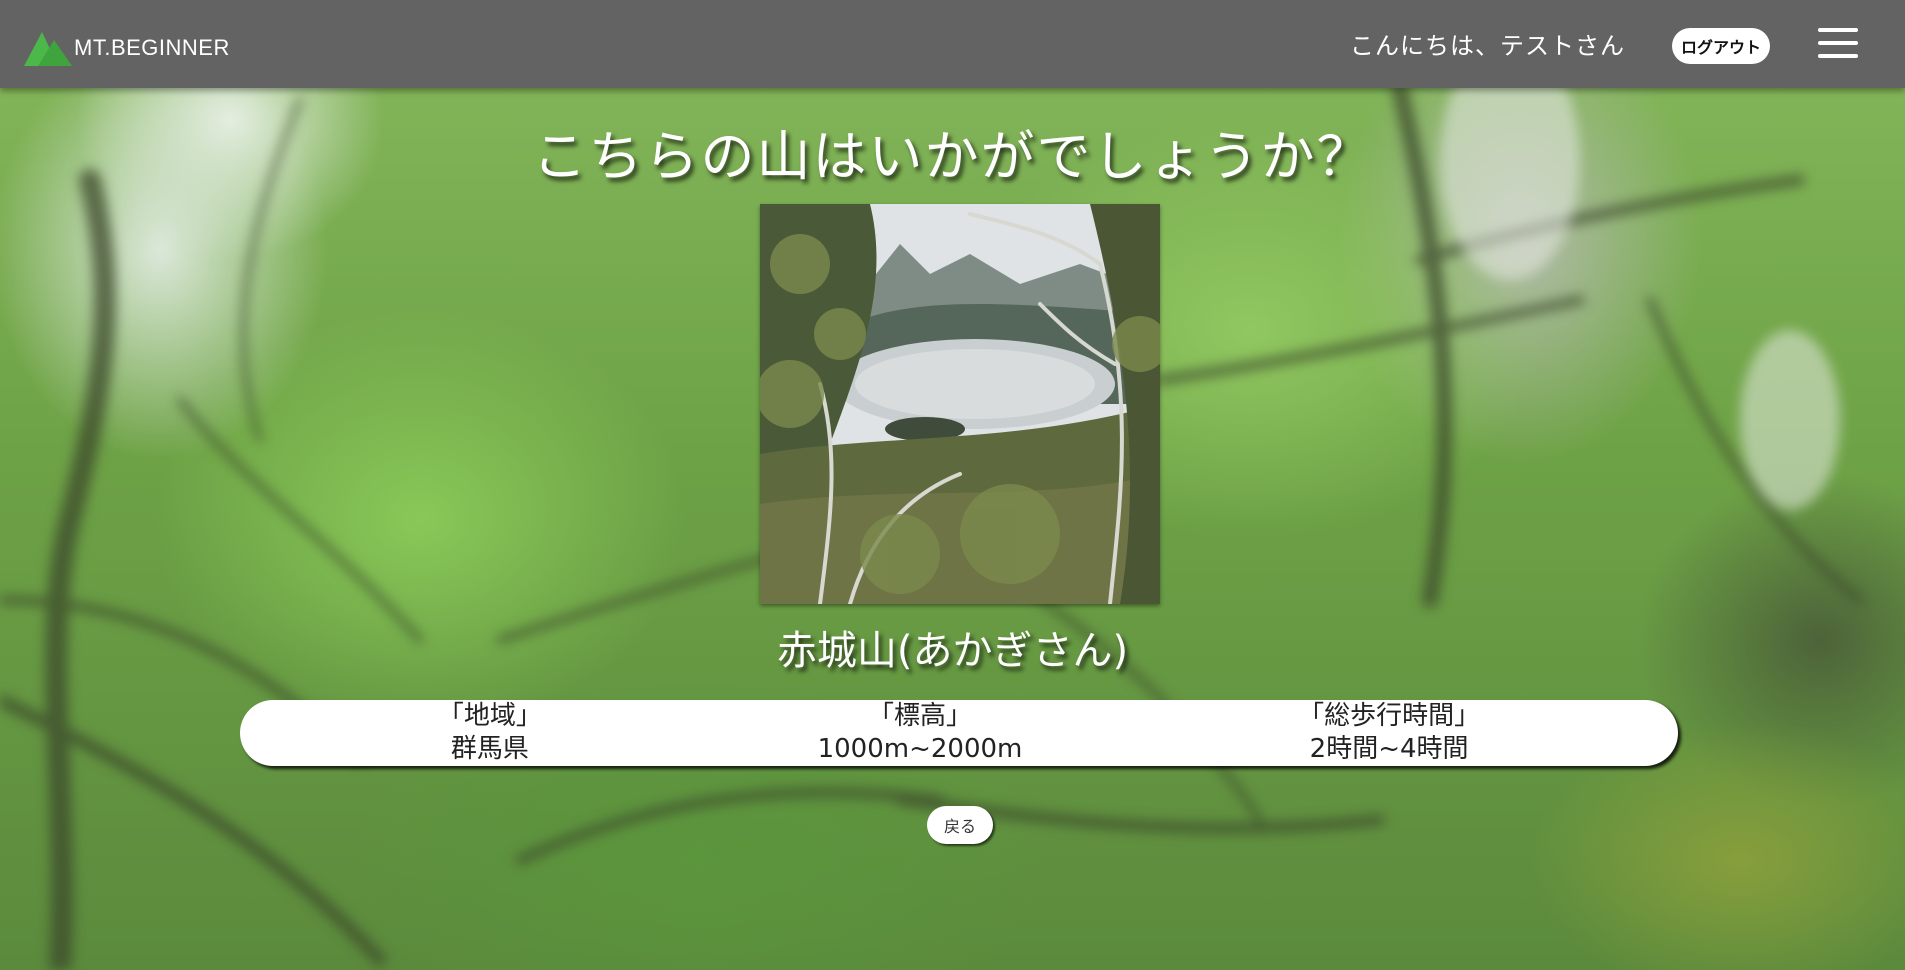 The height and width of the screenshot is (970, 1905). Describe the element at coordinates (48, 49) in the screenshot. I see `mountain-logo-icon` at that location.